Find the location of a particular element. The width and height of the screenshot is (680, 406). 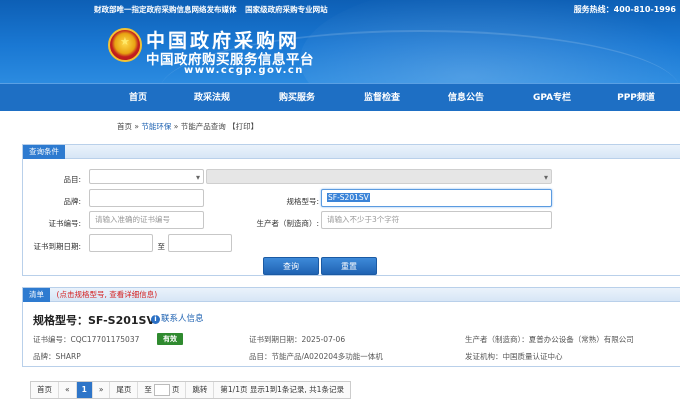

cert-no-label: 证书编号: is located at coordinates (64, 223).